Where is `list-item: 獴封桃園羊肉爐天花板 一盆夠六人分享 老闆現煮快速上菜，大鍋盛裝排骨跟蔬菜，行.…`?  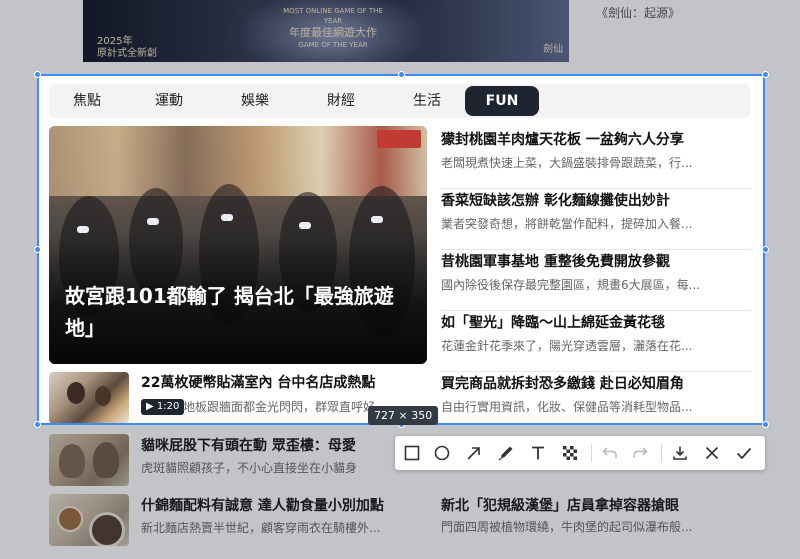 list-item: 獴封桃園羊肉爐天花板 一盆夠六人分享 老闆現煮快速上菜，大鍋盛裝排骨跟蔬菜，行.… is located at coordinates (596, 158).